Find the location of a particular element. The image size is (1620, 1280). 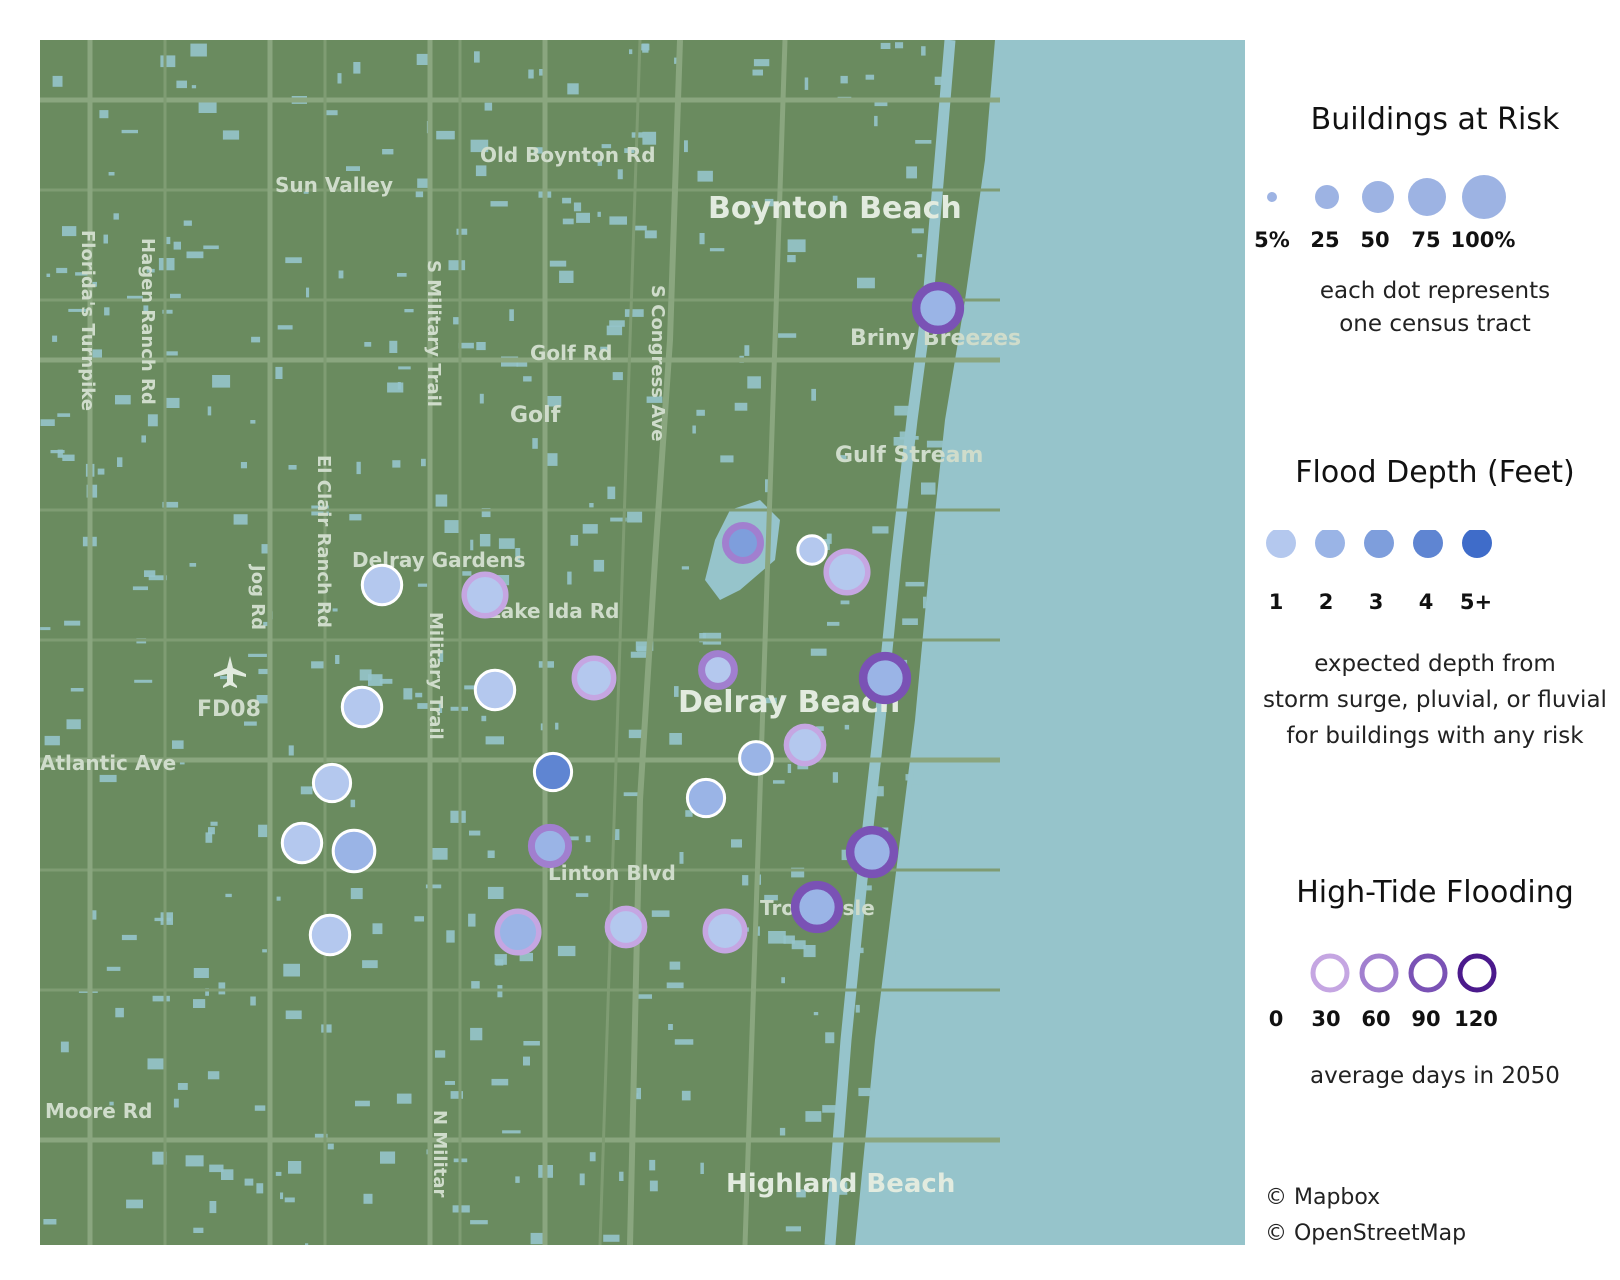

mapbox-credit: © Mapbox is located at coordinates (1365, 1198).